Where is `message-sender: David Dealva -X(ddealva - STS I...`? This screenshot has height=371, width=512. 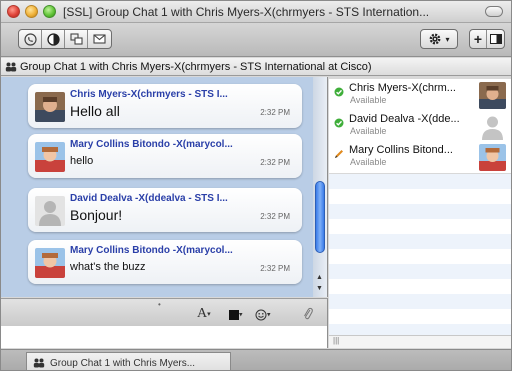
message-sender: David Dealva -X(ddealva - STS I... is located at coordinates (149, 198).